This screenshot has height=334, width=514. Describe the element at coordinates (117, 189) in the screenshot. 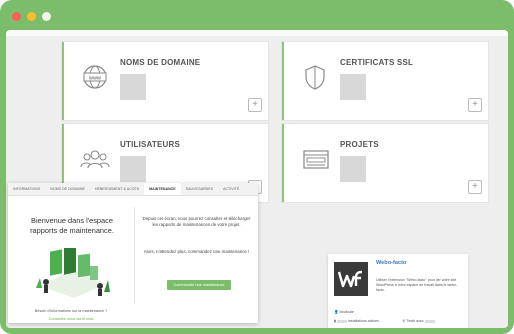

I see `tab-hosting-access: HÉBERGEMENT & ACCÈS` at that location.